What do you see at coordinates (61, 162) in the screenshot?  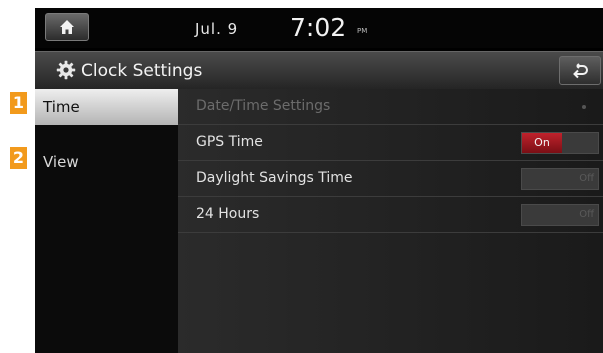 I see `menu-item-label: View` at bounding box center [61, 162].